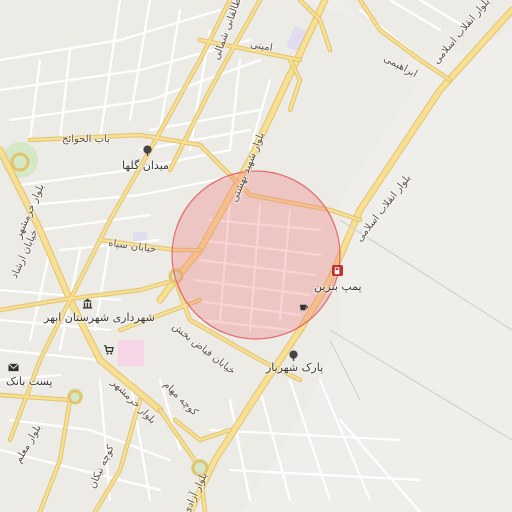 This screenshot has width=512, height=512. What do you see at coordinates (295, 367) in the screenshot?
I see `label-park-shahriar: پارک شهریار` at bounding box center [295, 367].